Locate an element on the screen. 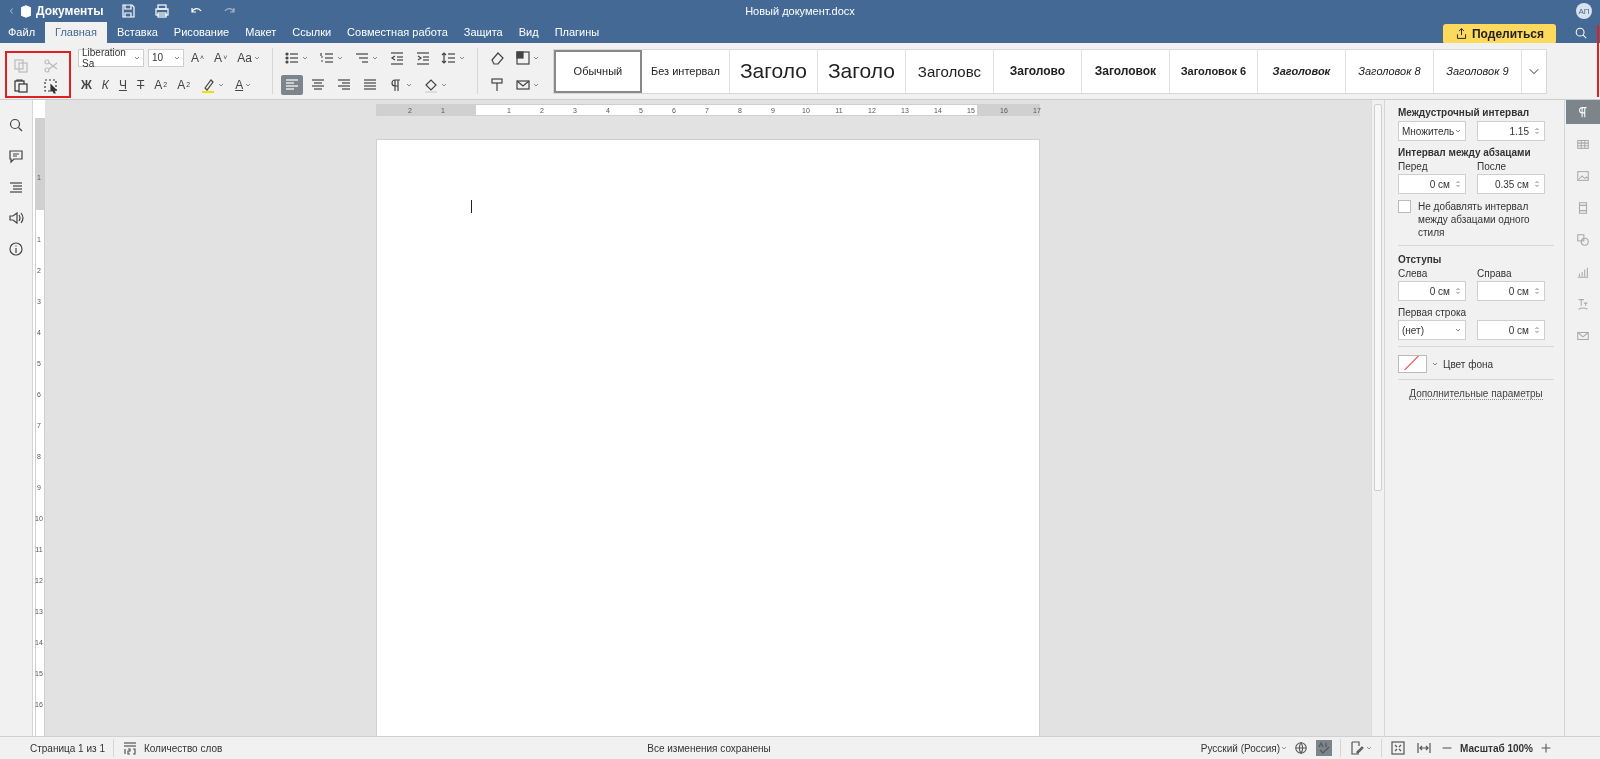 Image resolution: width=1600 pixels, height=759 pixels. envelope-icon is located at coordinates (1582, 336).